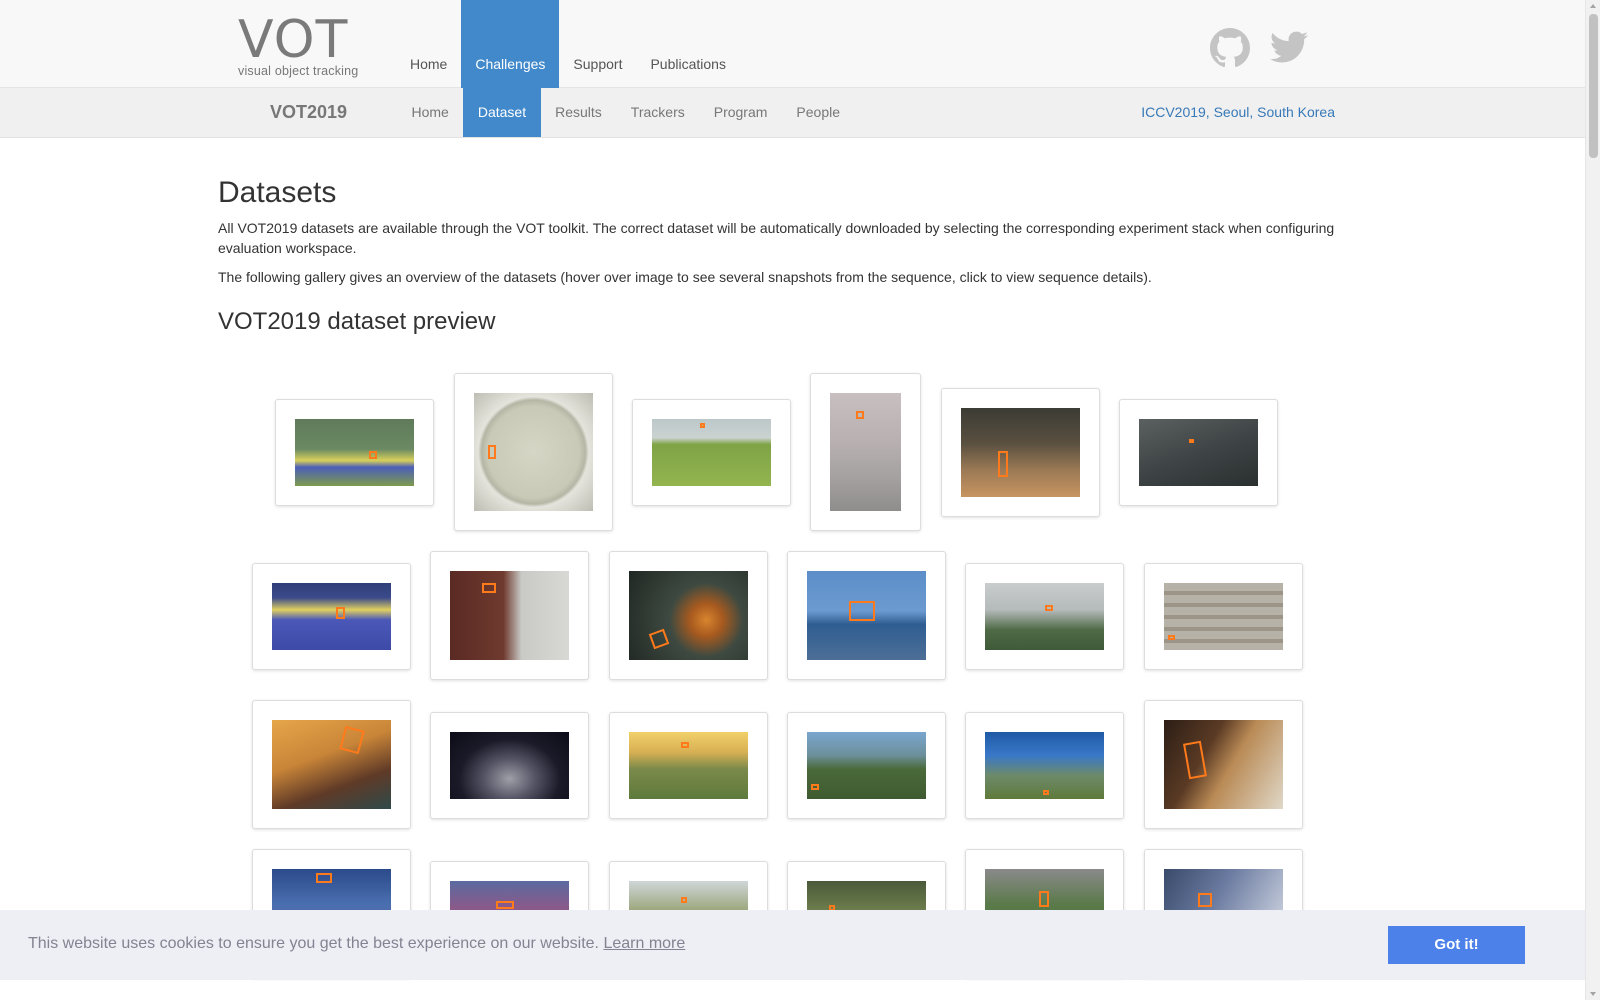  Describe the element at coordinates (277, 192) in the screenshot. I see `page-title: Datasets` at that location.